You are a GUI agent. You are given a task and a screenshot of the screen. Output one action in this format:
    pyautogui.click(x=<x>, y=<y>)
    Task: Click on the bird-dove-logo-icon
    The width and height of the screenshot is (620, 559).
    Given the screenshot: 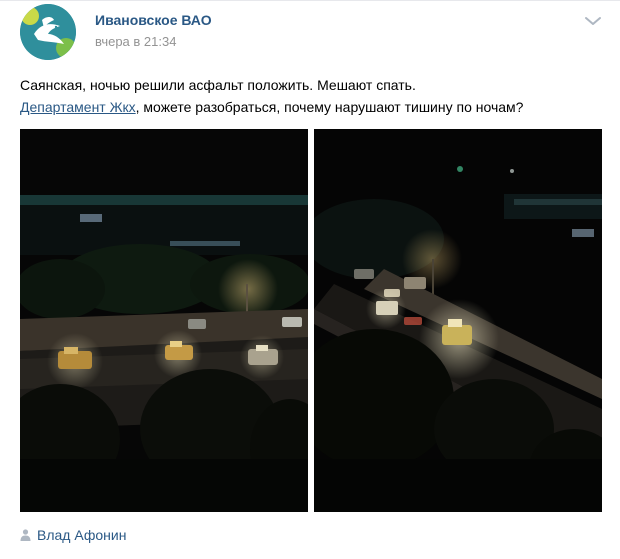 What is the action you would take?
    pyautogui.click(x=48, y=32)
    